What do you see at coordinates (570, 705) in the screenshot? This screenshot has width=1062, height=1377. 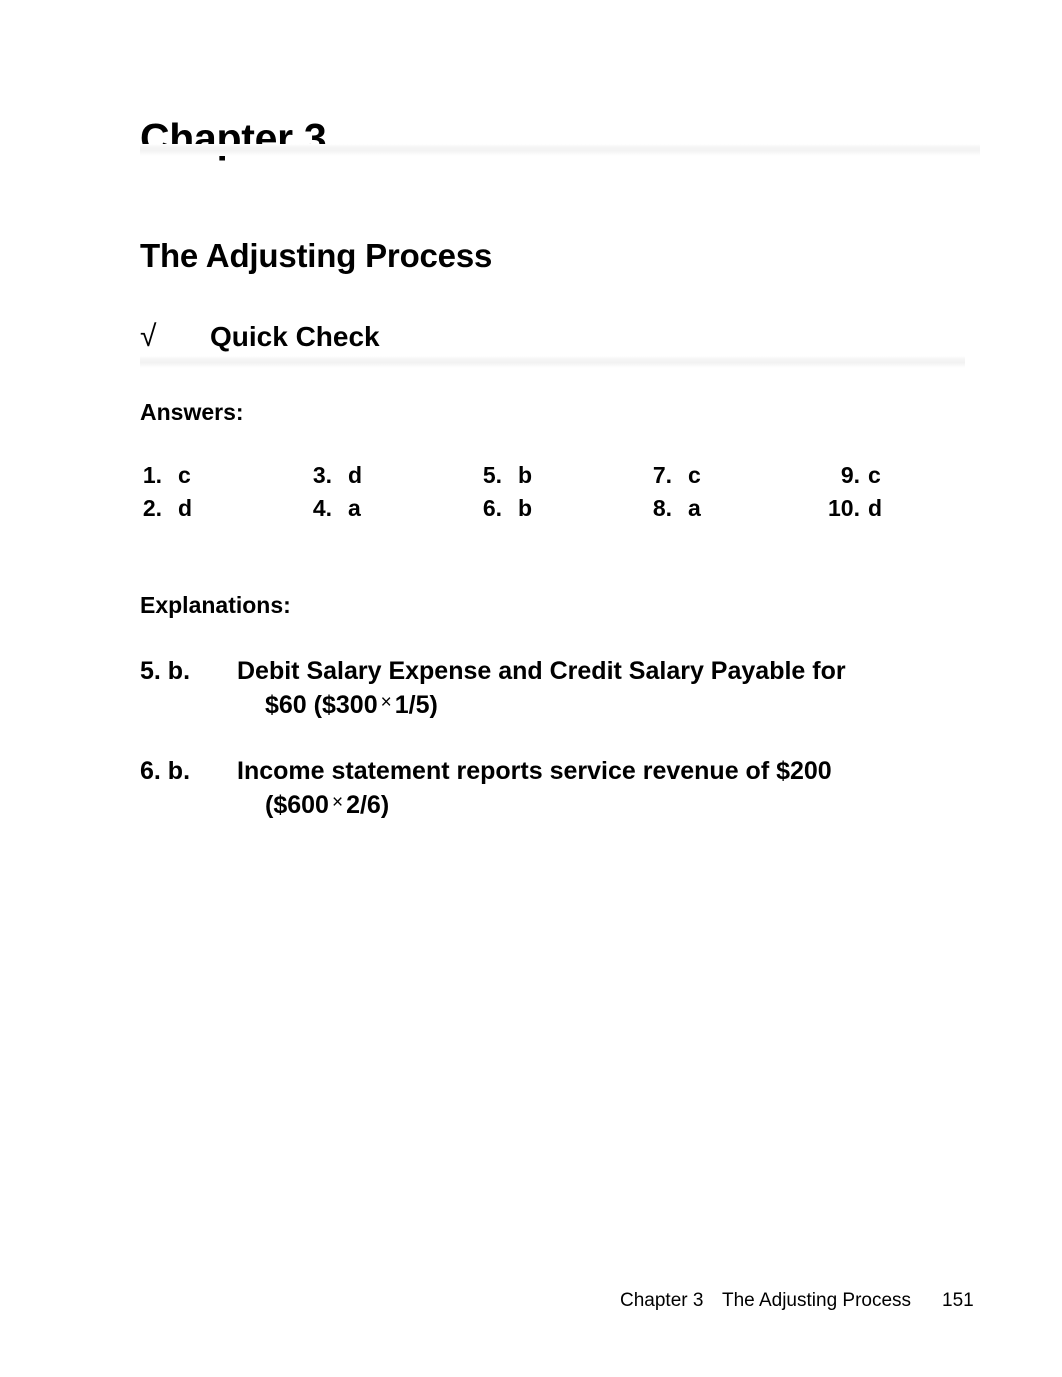 I see `explanation-second-line: $60 ($300 × 1/5)` at bounding box center [570, 705].